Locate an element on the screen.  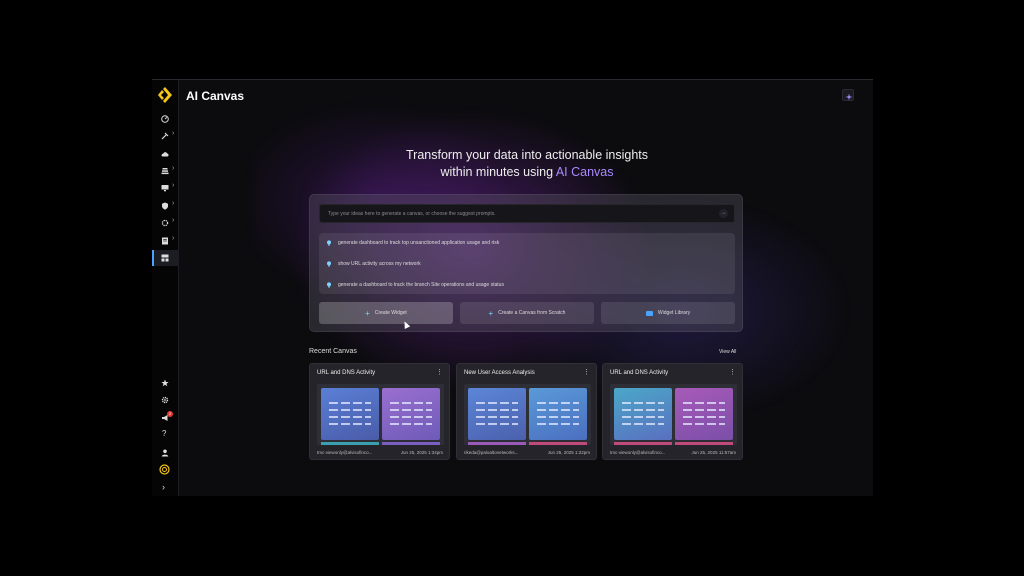
prompt-input is located at coordinates (518, 213).